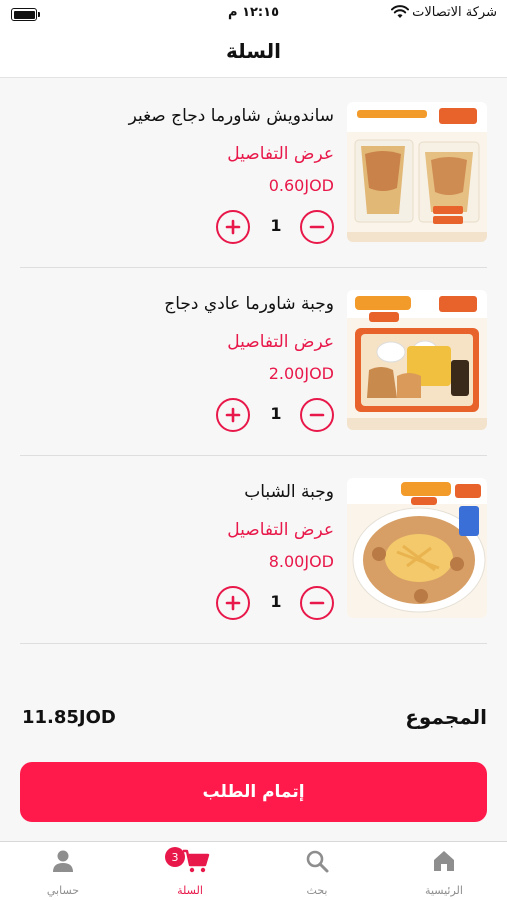  I want to click on item-price: 8.00JOD, so click(301, 561).